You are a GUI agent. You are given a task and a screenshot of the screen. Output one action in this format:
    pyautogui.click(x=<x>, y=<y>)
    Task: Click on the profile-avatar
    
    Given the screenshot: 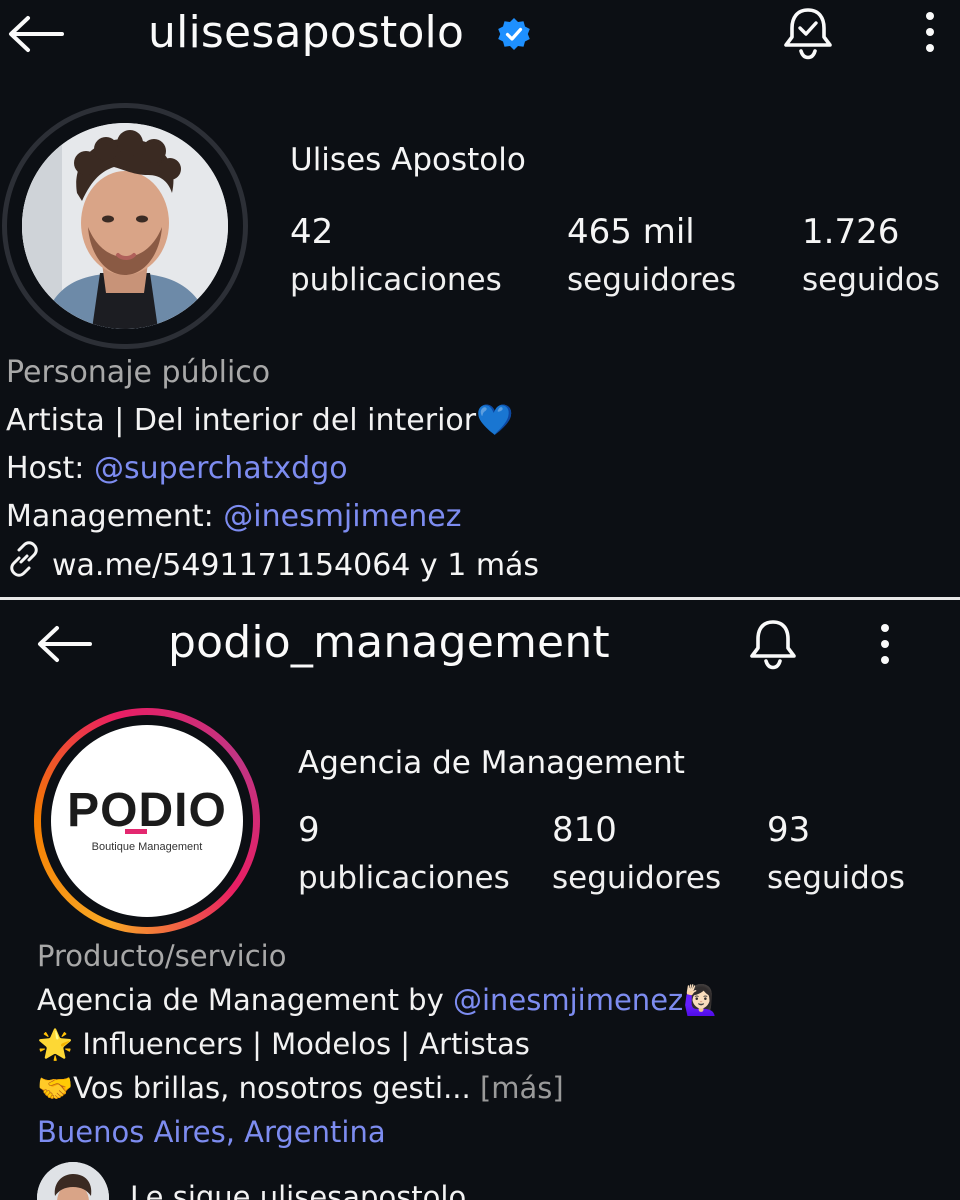 What is the action you would take?
    pyautogui.click(x=125, y=226)
    